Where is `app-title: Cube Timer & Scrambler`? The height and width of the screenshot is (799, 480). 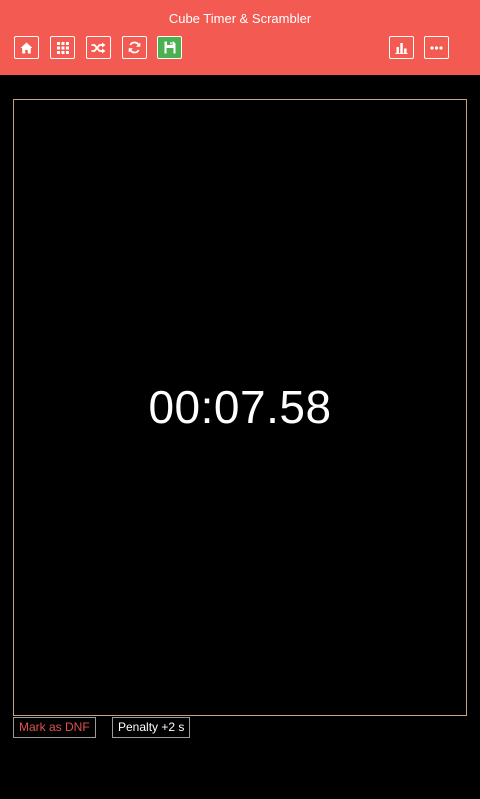 app-title: Cube Timer & Scrambler is located at coordinates (240, 18).